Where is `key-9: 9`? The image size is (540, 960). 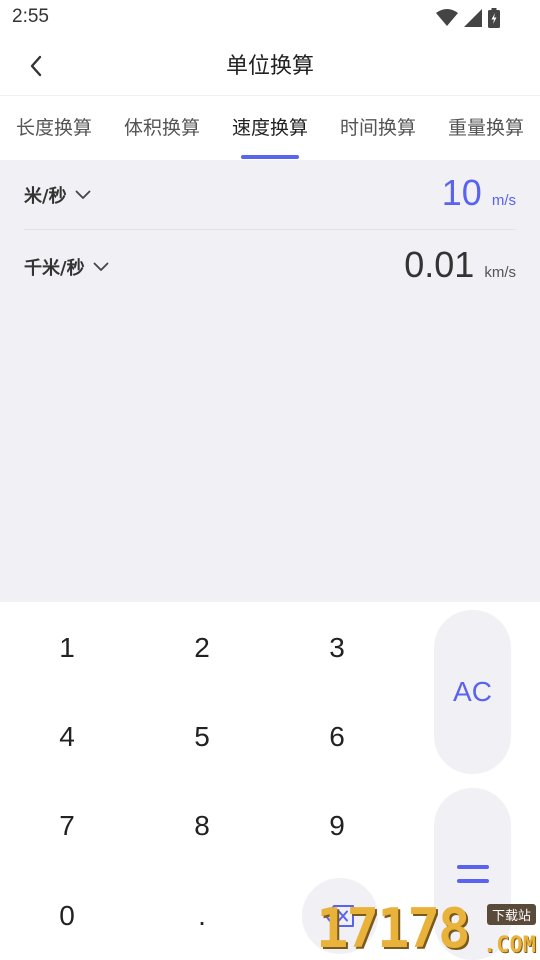 key-9: 9 is located at coordinates (337, 826).